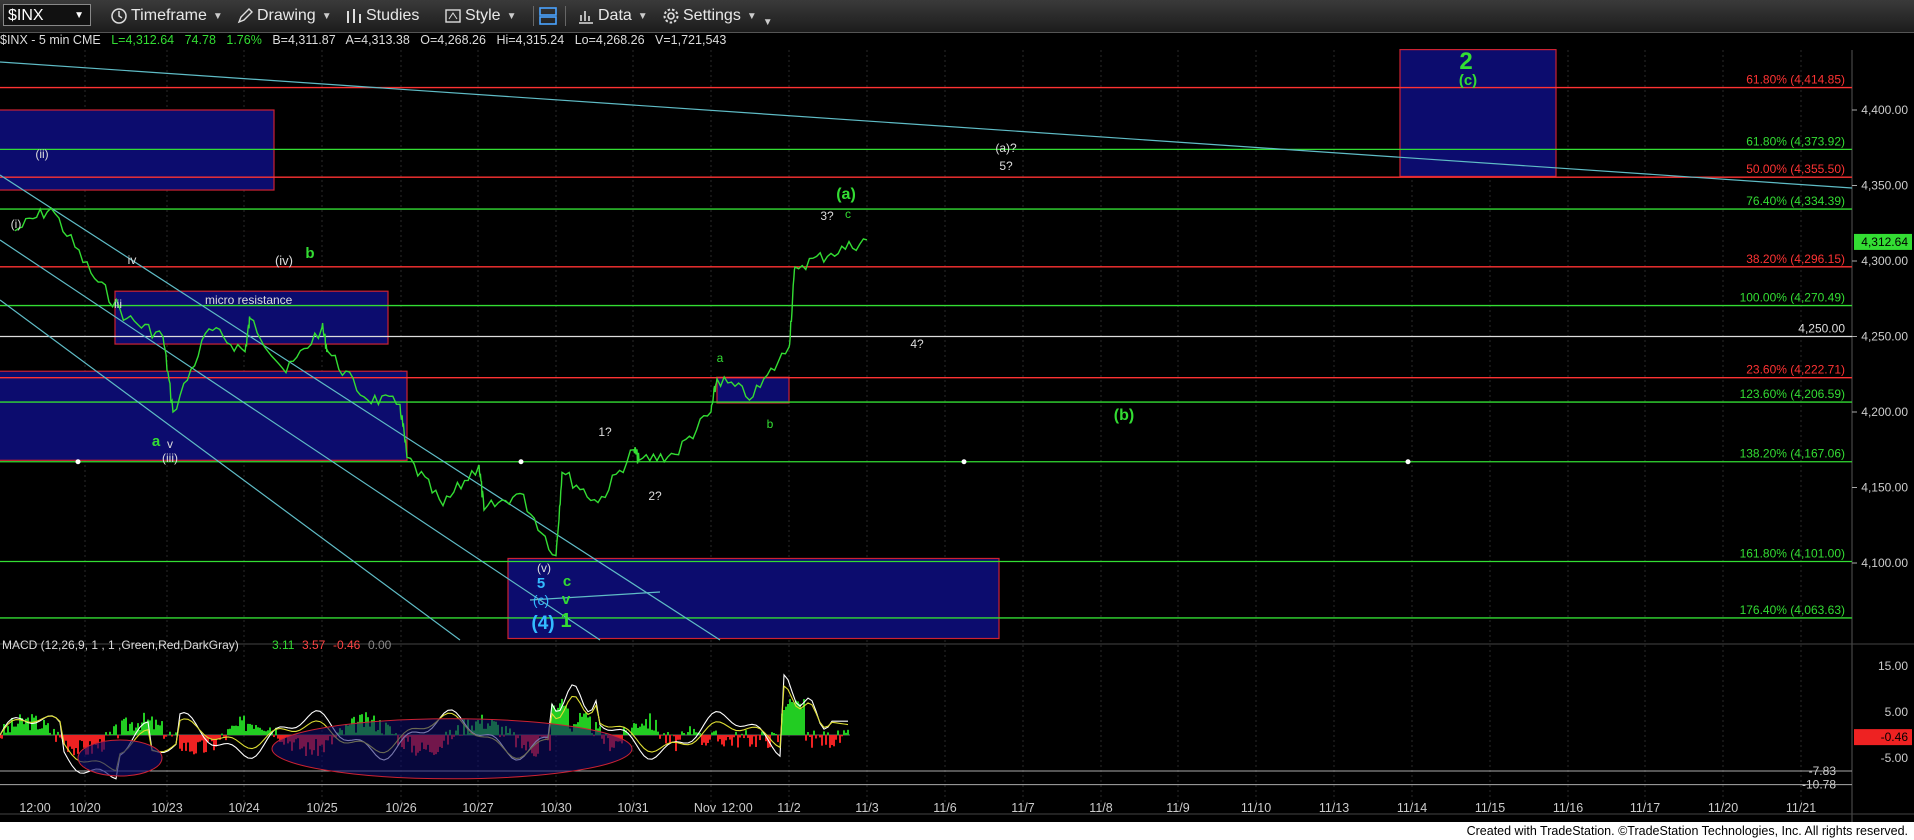  What do you see at coordinates (866, 808) in the screenshot?
I see `time-tick-label: 11/3` at bounding box center [866, 808].